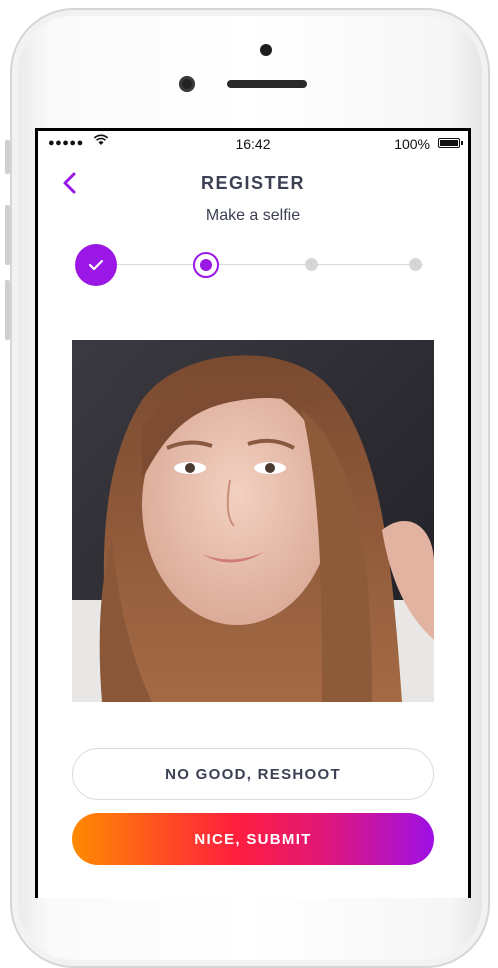 This screenshot has height=968, width=498. I want to click on page-title: REGISTER, so click(252, 183).